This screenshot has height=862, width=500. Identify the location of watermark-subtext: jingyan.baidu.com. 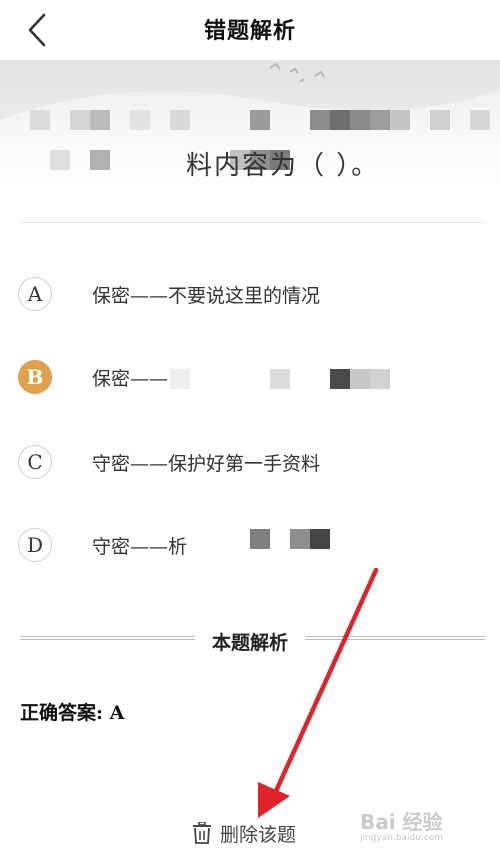
(402, 838).